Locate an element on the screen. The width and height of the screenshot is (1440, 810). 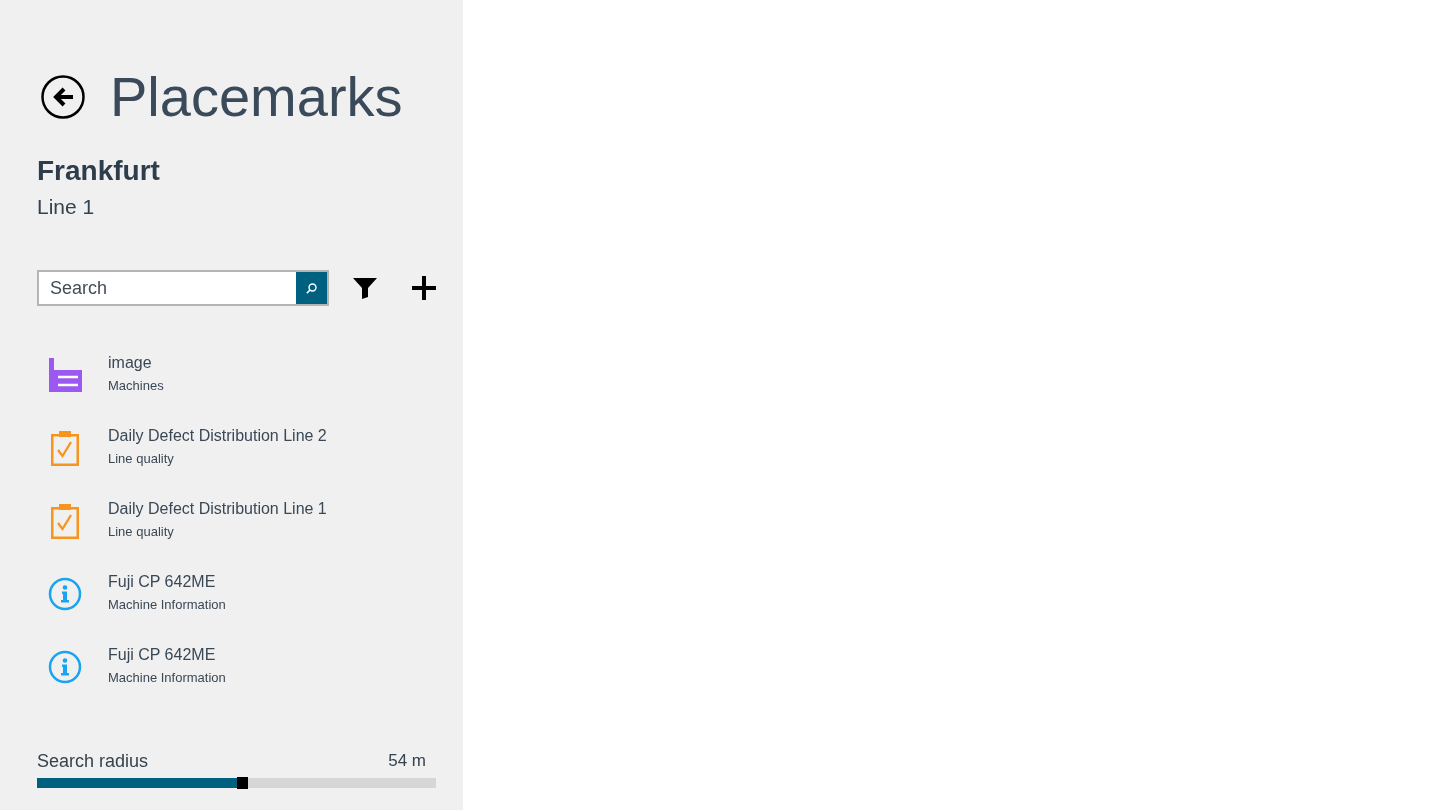
search-radius-value: 54 m is located at coordinates (407, 761).